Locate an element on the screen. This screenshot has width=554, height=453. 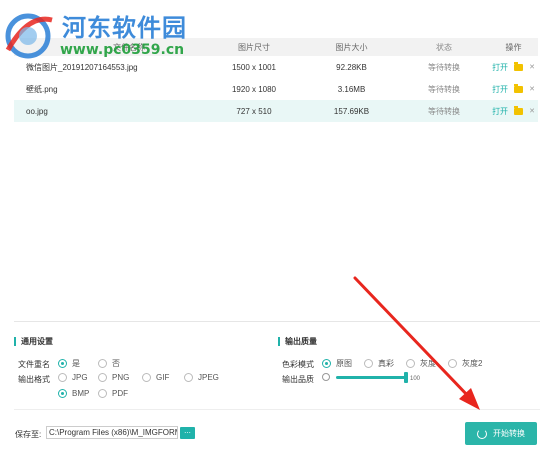
color-mode-gray: 灰度 is located at coordinates (421, 363).